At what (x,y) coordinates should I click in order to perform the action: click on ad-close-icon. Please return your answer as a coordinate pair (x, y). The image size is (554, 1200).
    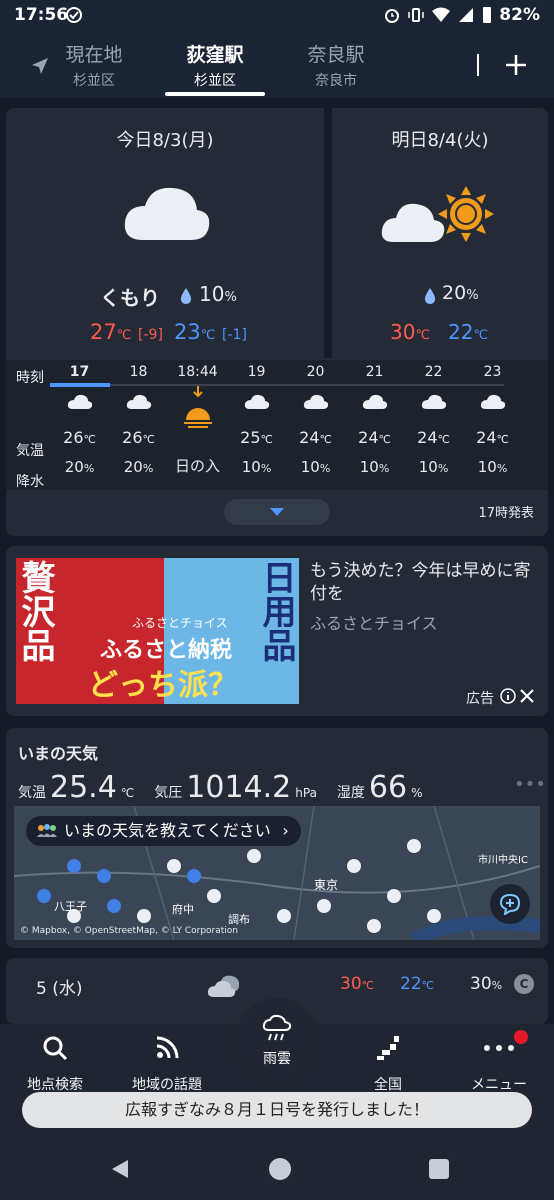
    Looking at the image, I should click on (527, 696).